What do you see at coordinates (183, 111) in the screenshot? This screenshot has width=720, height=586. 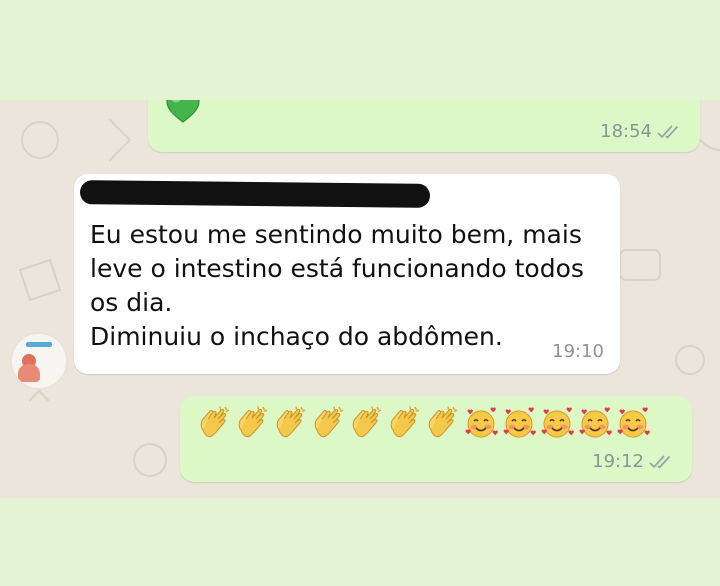 I see `green-heart-emoji` at bounding box center [183, 111].